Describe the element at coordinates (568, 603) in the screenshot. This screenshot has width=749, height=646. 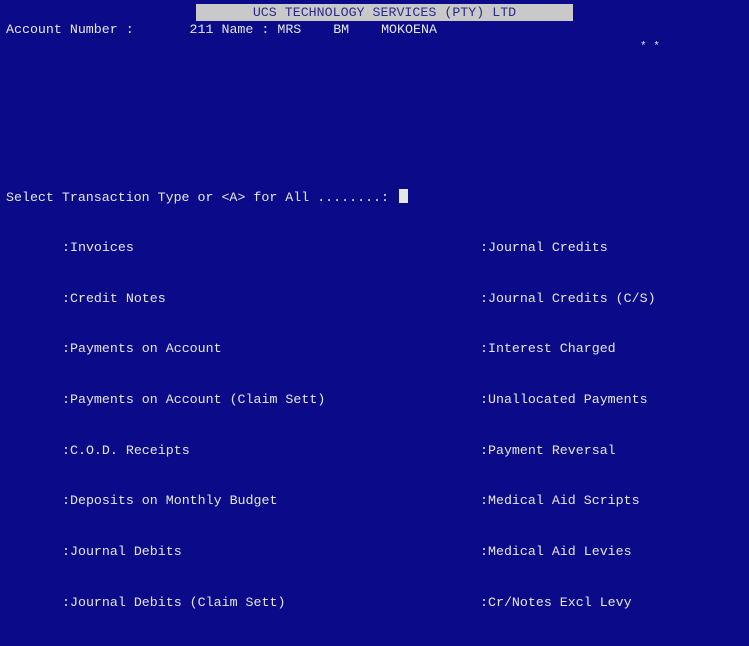
I see `option-cr-notes-excl-levy: :Cr/Notes Excl Levy` at that location.